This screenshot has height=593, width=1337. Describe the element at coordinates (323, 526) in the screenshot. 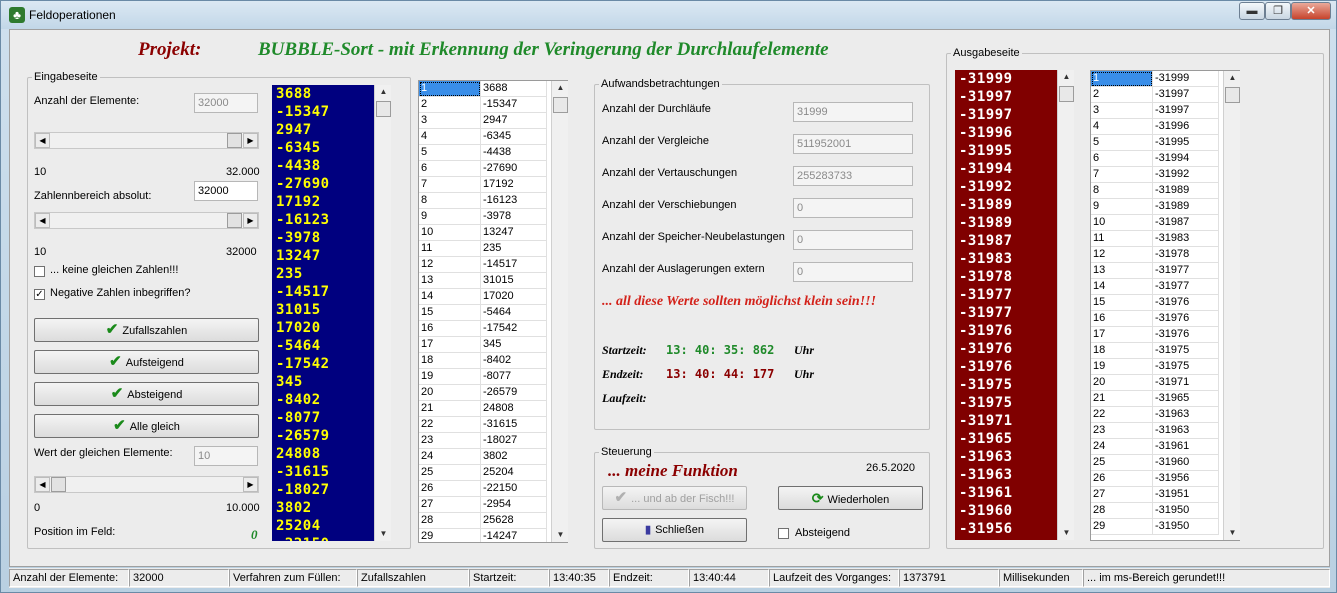

I see `list-item: 25204` at that location.